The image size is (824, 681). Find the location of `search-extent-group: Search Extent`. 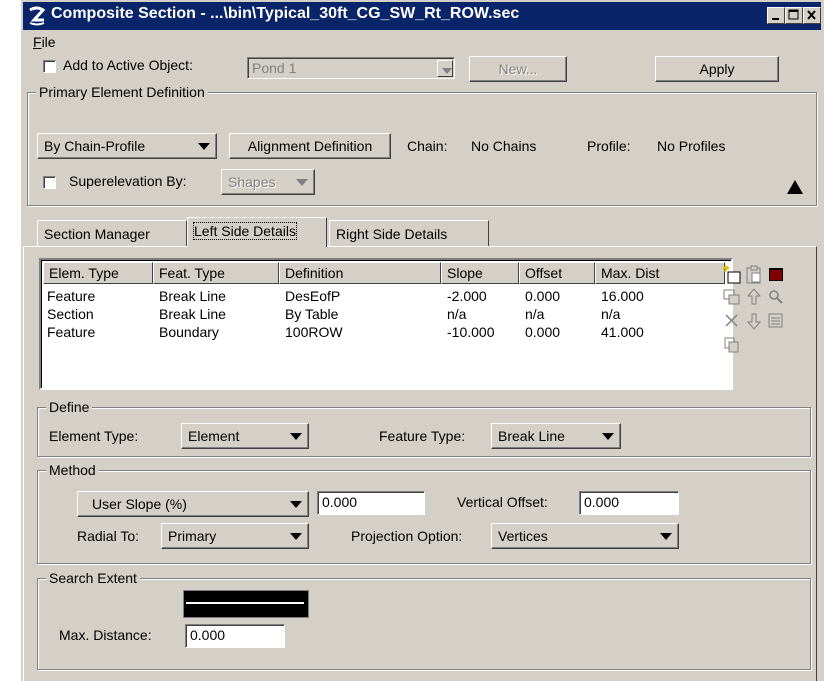

search-extent-group: Search Extent is located at coordinates (424, 620).